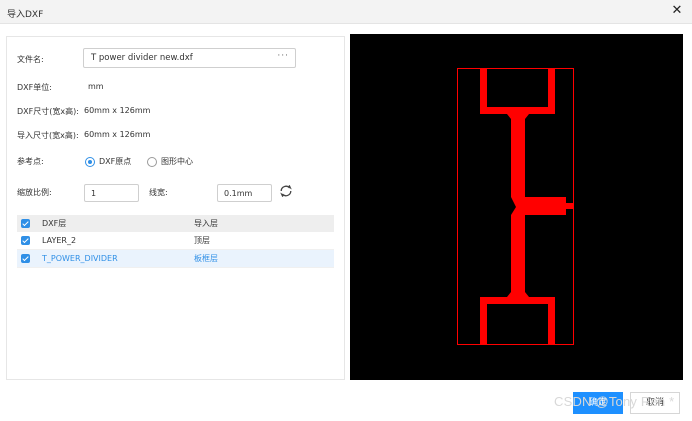 Image resolution: width=692 pixels, height=421 pixels. What do you see at coordinates (111, 193) in the screenshot?
I see `scale-input: 1` at bounding box center [111, 193].